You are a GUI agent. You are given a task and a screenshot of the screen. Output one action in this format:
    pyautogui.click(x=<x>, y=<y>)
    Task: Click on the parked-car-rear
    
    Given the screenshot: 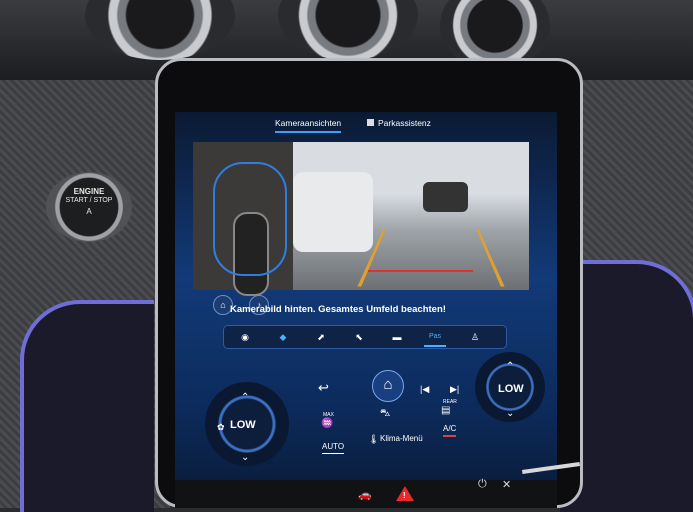 What is the action you would take?
    pyautogui.click(x=445, y=197)
    